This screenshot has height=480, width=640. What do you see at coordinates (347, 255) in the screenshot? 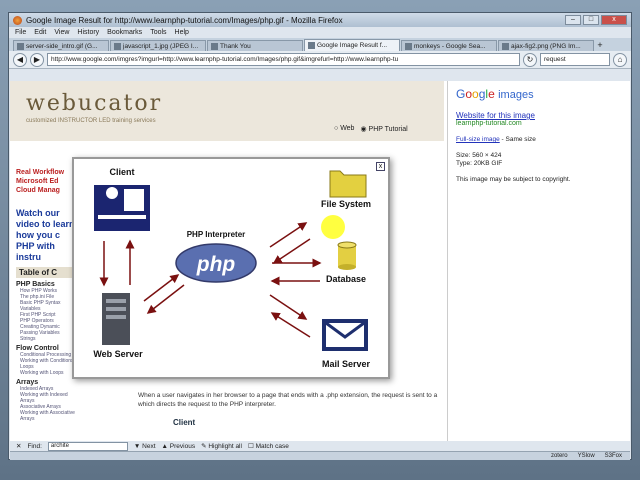
I see `database-icon` at bounding box center [347, 255].